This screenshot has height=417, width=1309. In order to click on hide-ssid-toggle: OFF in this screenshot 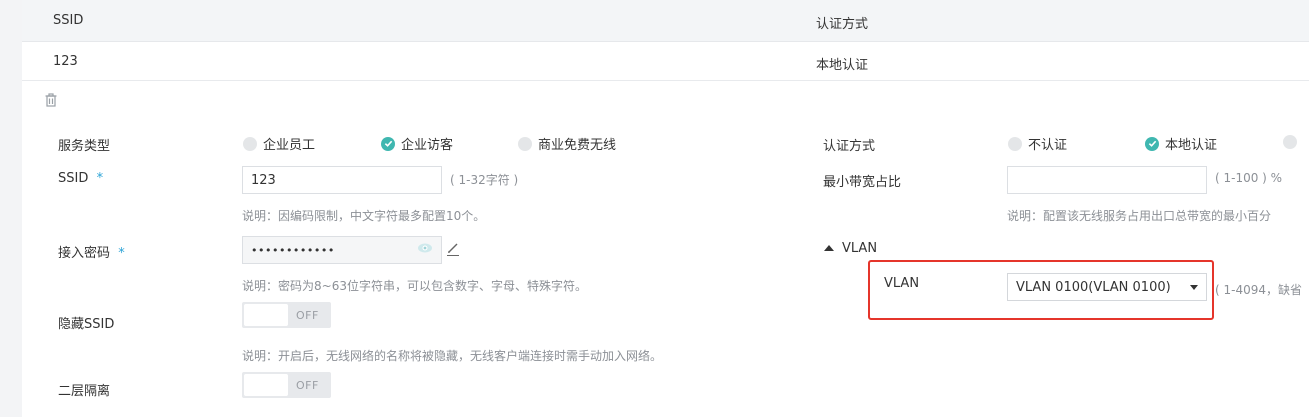, I will do `click(286, 315)`.